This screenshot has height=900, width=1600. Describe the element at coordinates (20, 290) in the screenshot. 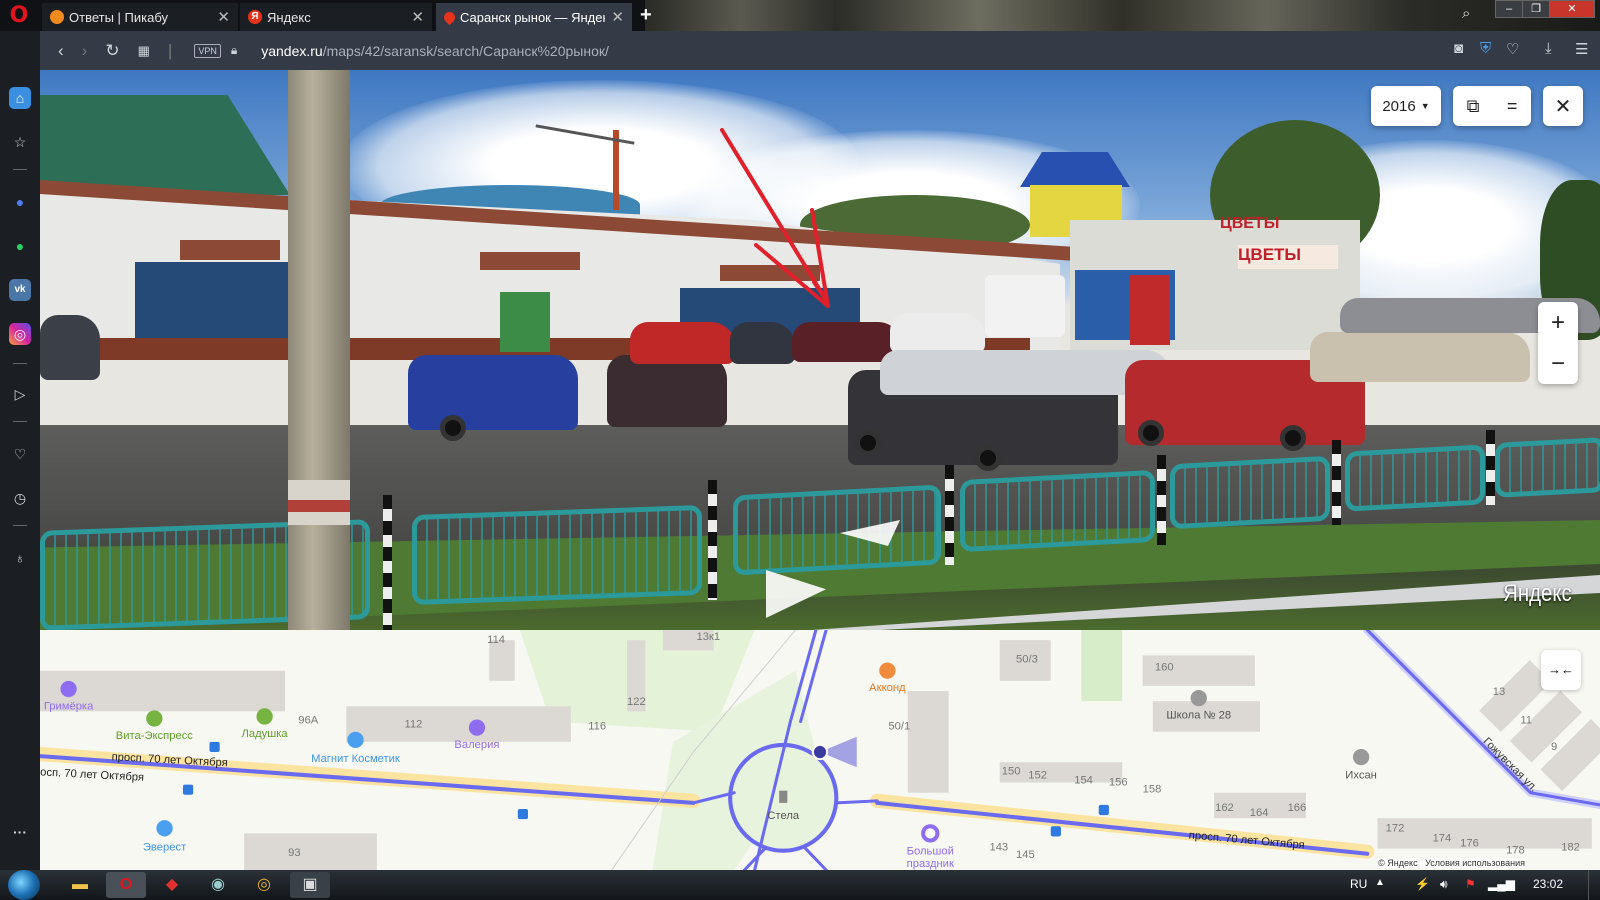

I see `vk-icon: vk` at that location.